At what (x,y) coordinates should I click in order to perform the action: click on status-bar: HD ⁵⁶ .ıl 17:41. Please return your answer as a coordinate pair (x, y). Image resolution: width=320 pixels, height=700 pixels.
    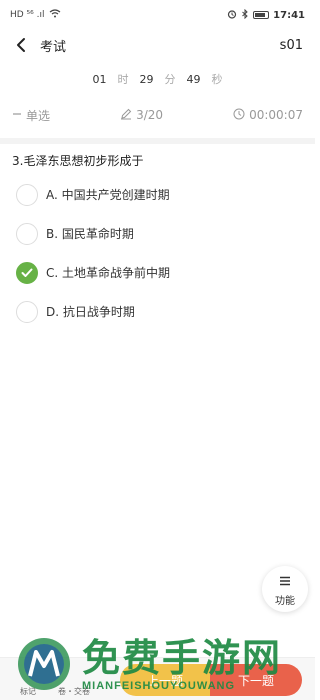
    Looking at the image, I should click on (157, 15).